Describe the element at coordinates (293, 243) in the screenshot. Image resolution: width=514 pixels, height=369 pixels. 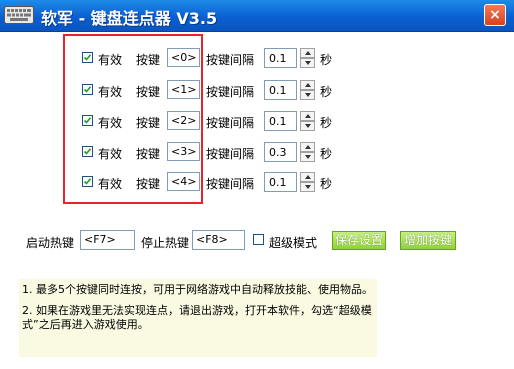
I see `super-mode-label: 超级模式` at that location.